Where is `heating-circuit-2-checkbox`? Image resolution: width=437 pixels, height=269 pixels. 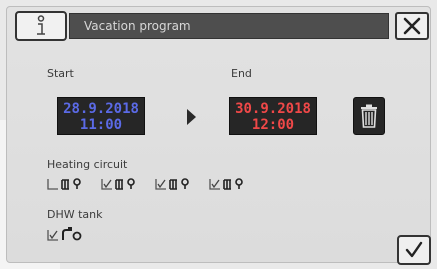
heating-circuit-2-checkbox is located at coordinates (119, 184).